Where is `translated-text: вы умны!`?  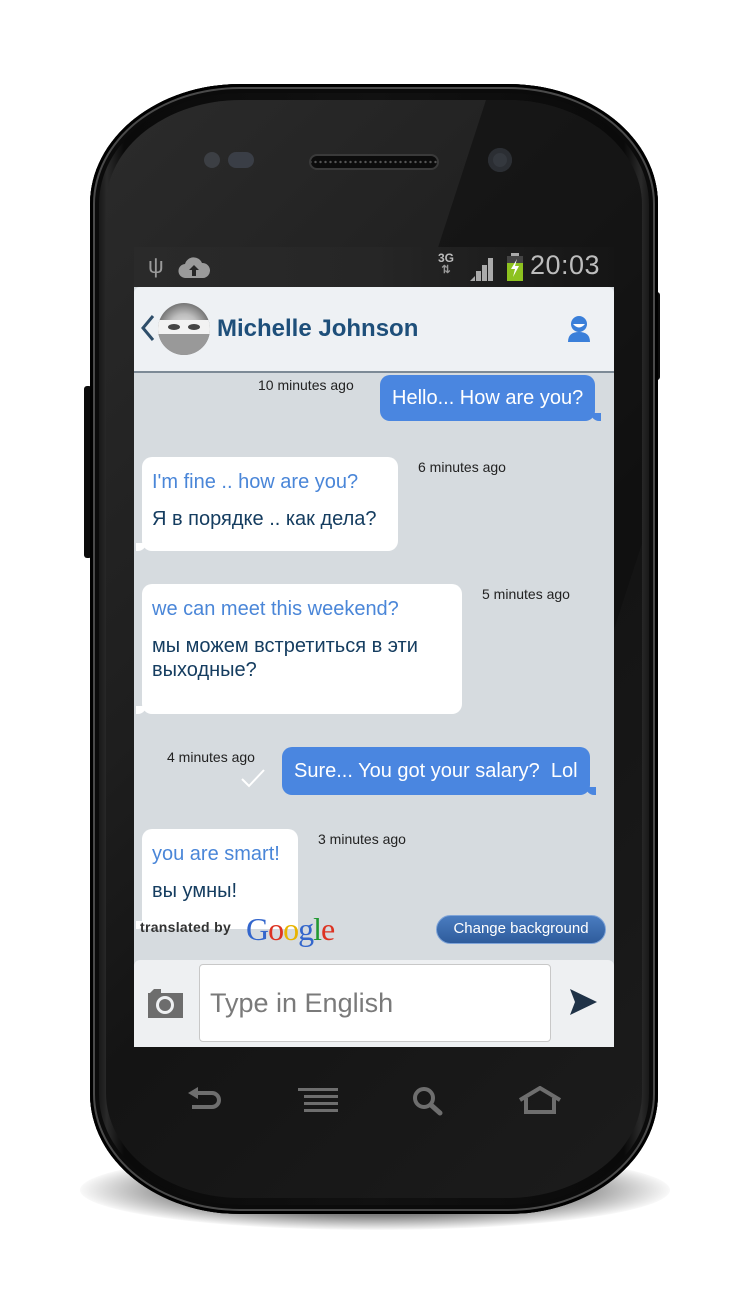 translated-text: вы умны! is located at coordinates (195, 891).